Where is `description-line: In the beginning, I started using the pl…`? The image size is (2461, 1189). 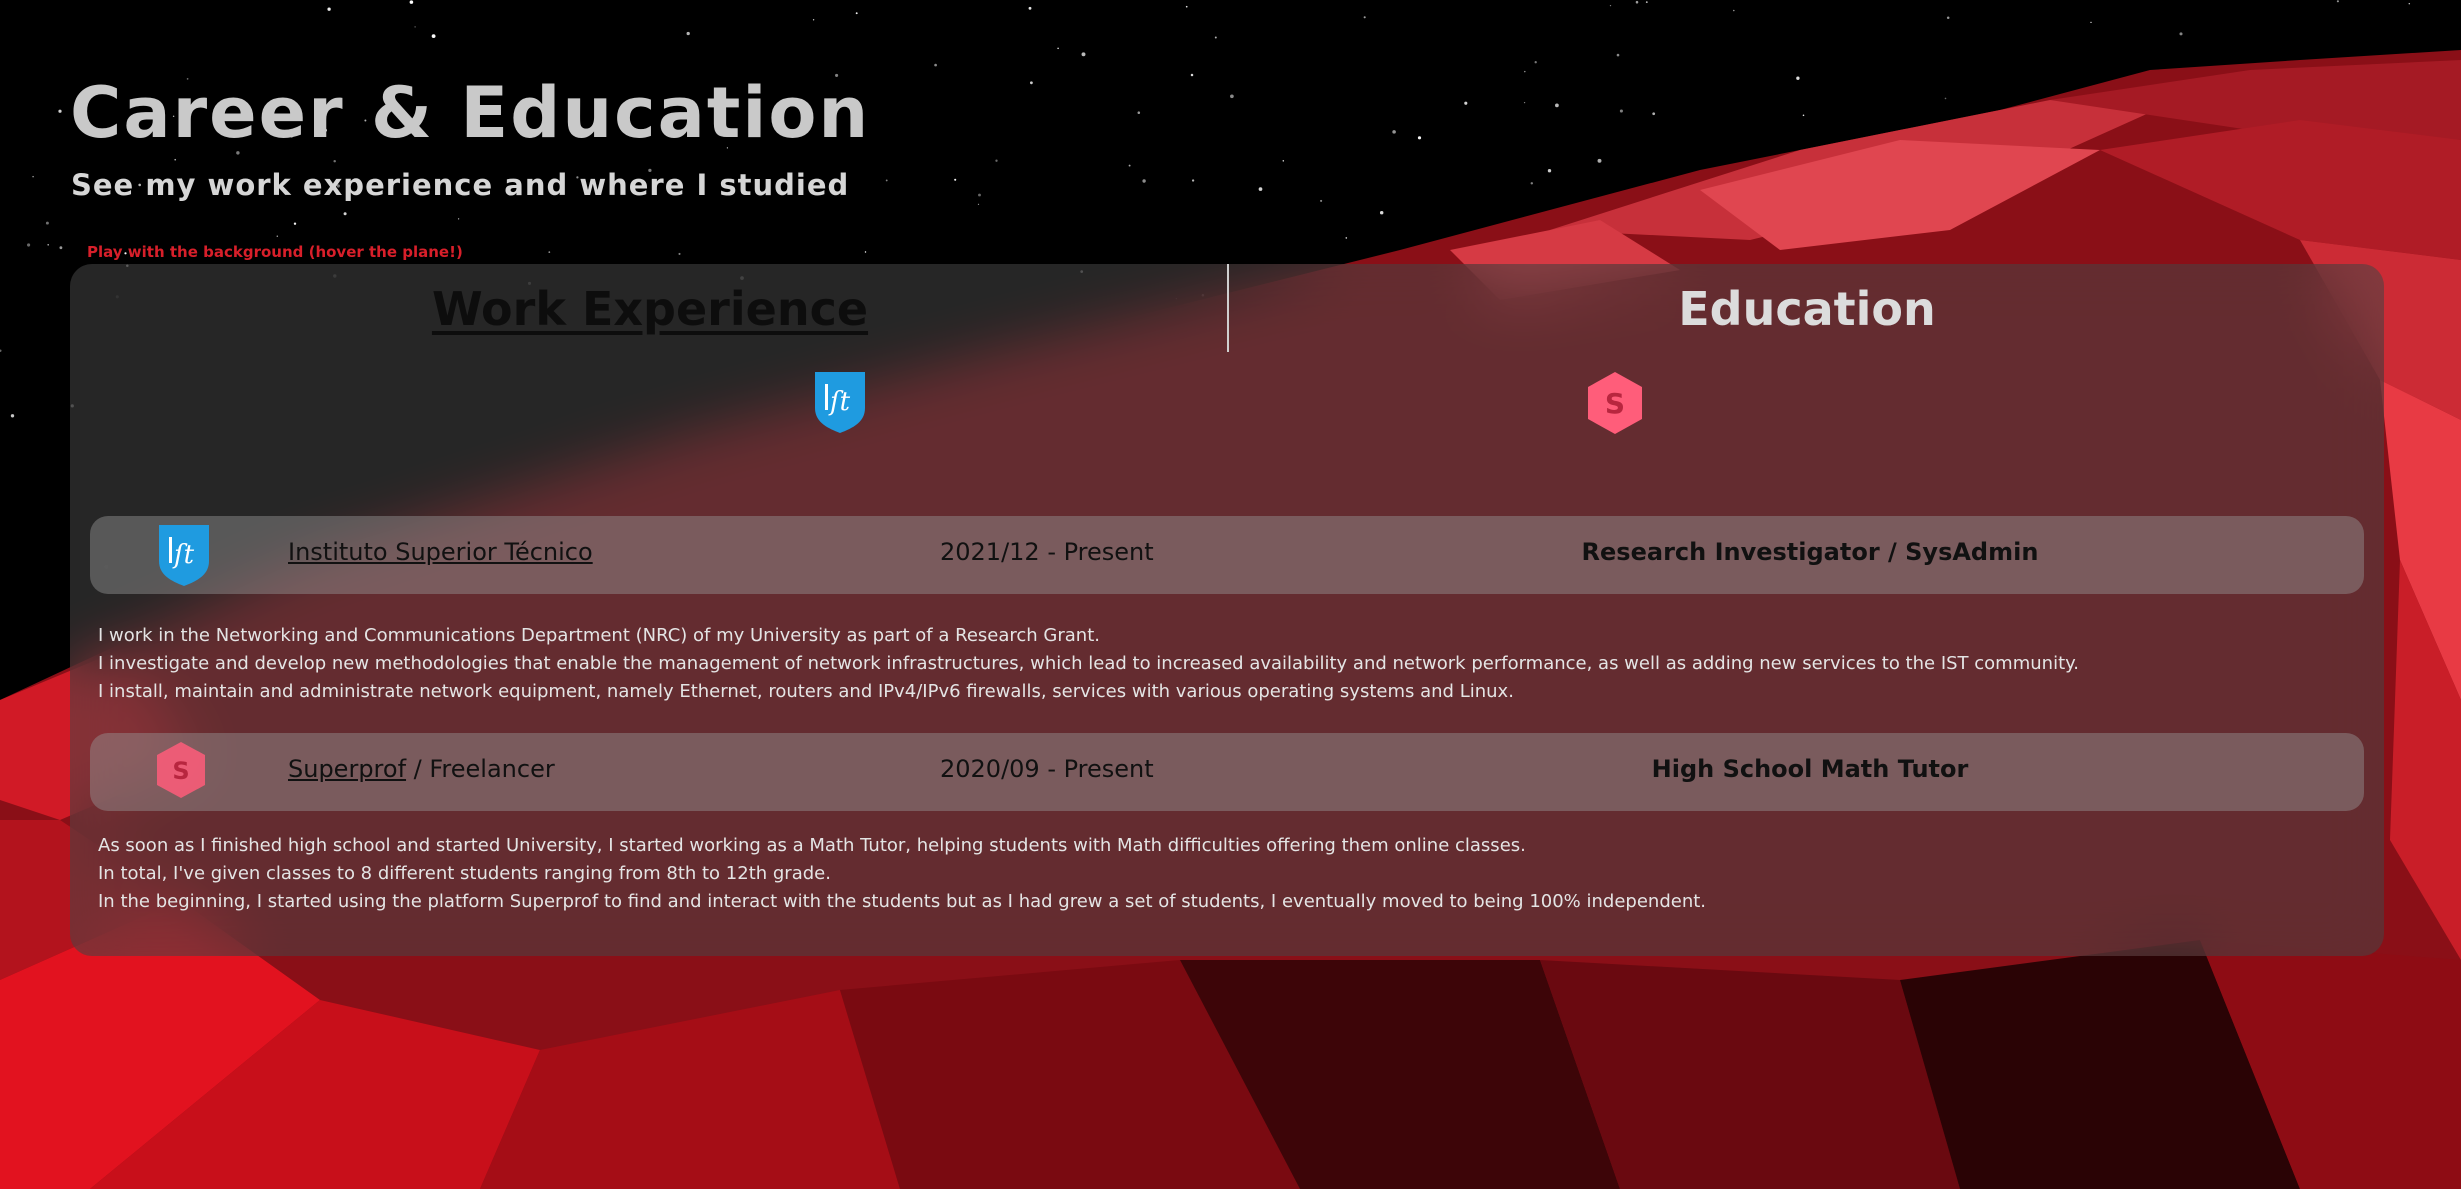 description-line: In the beginning, I started using the pl… is located at coordinates (902, 901).